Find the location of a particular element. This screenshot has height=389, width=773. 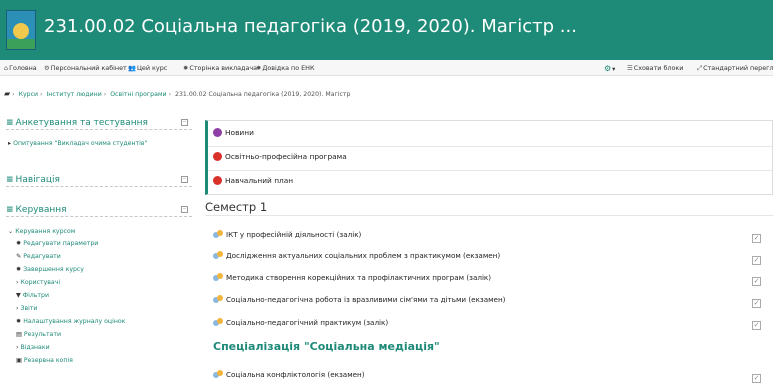

survey-block: ≡ Анкетування та тестування − is located at coordinates (99, 124).